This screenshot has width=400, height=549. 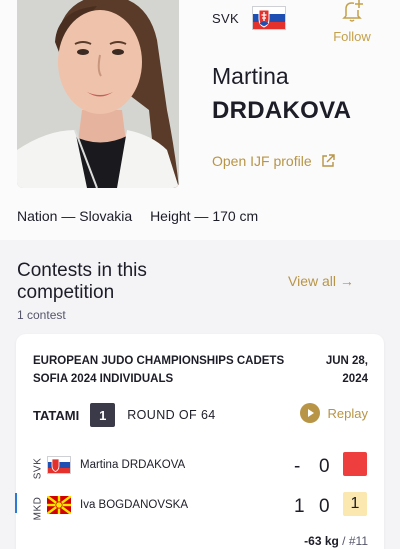 I want to click on winner-indicator, so click(x=16, y=503).